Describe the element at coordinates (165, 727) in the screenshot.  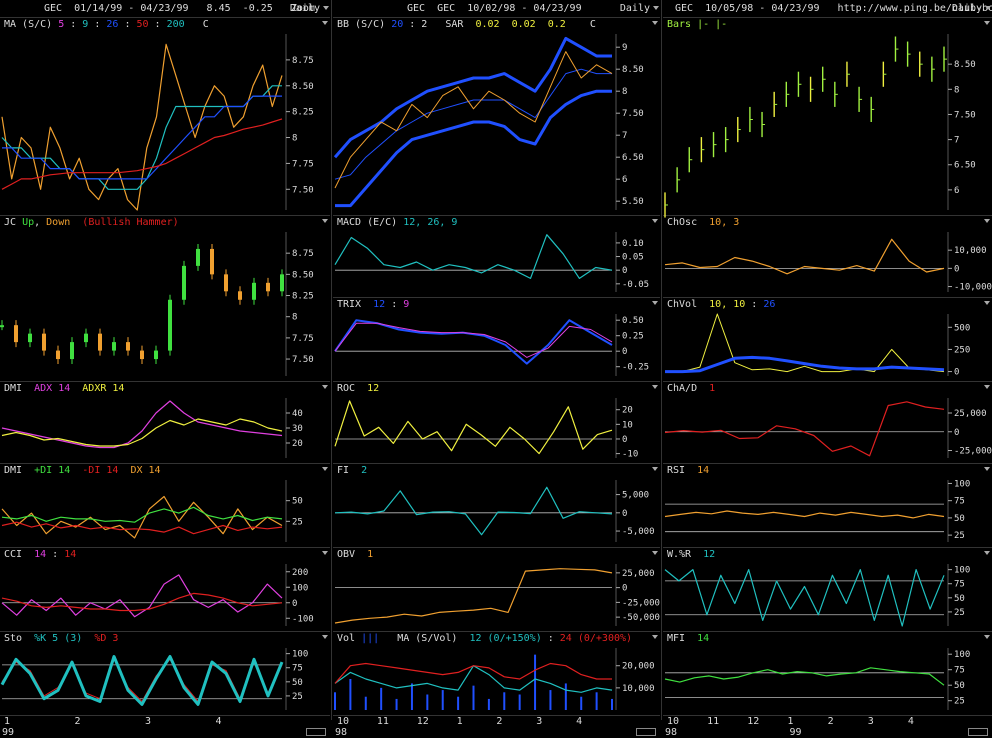
I see `time-axis-1: 1 2 3 4 99` at that location.